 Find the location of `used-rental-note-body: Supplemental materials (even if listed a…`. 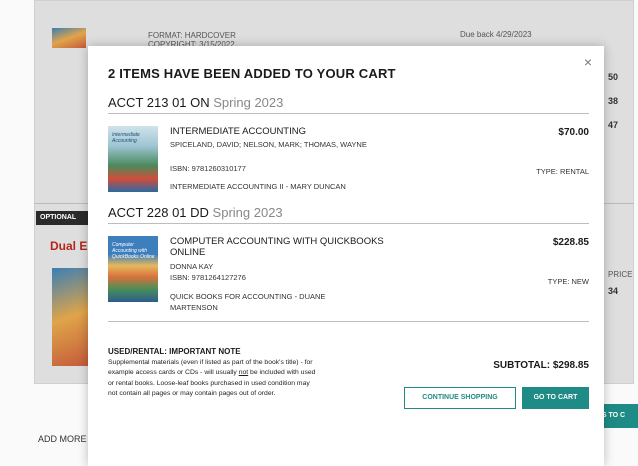

used-rental-note-body: Supplemental materials (even if listed a… is located at coordinates (213, 378).